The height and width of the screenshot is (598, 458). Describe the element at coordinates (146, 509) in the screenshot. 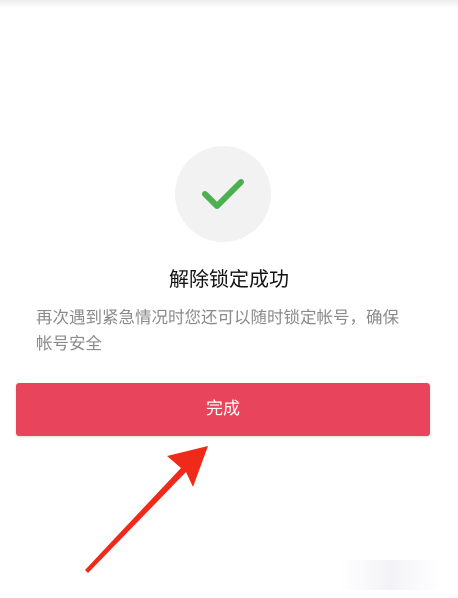

I see `red-arrow-icon` at that location.